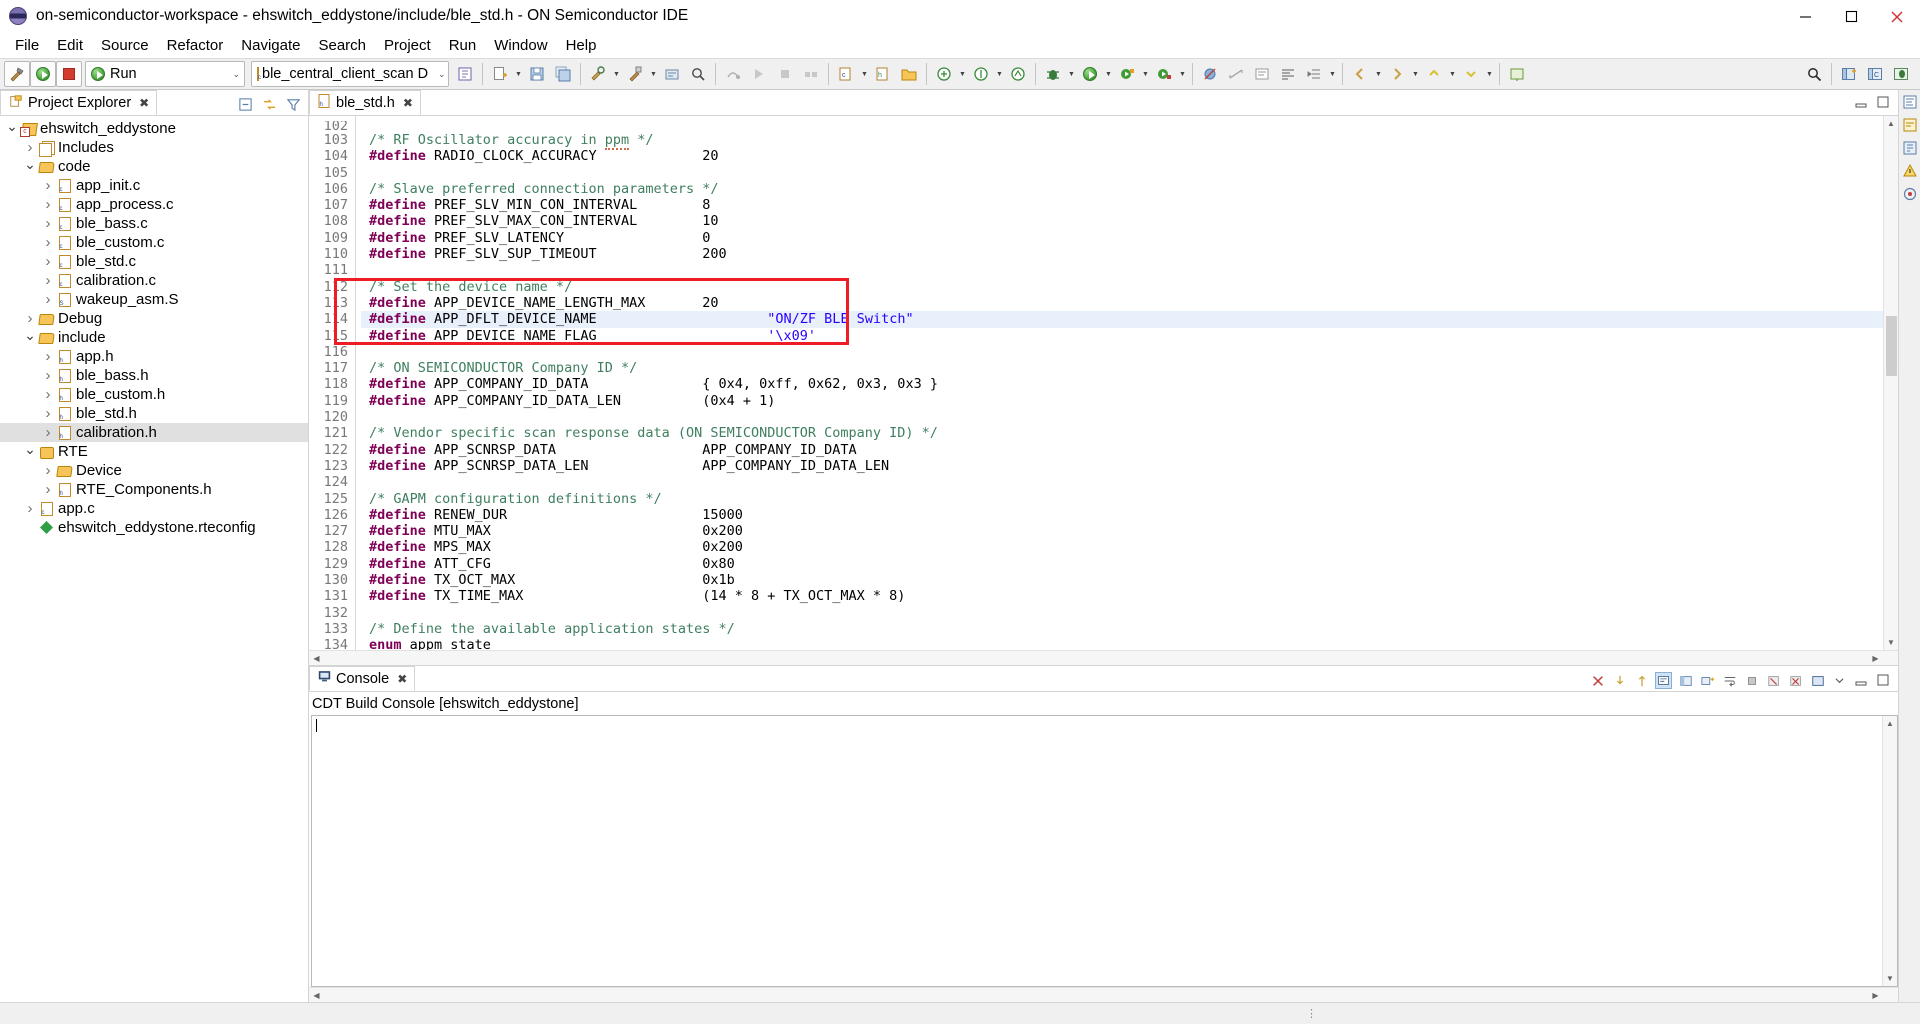 Image resolution: width=1920 pixels, height=1030 pixels. Describe the element at coordinates (1210, 74) in the screenshot. I see `skip-breakpoints-button` at that location.